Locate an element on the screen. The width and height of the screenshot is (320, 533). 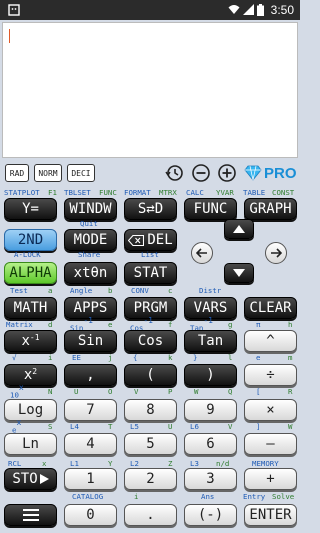
label-l1: L1 is located at coordinates (74, 463).